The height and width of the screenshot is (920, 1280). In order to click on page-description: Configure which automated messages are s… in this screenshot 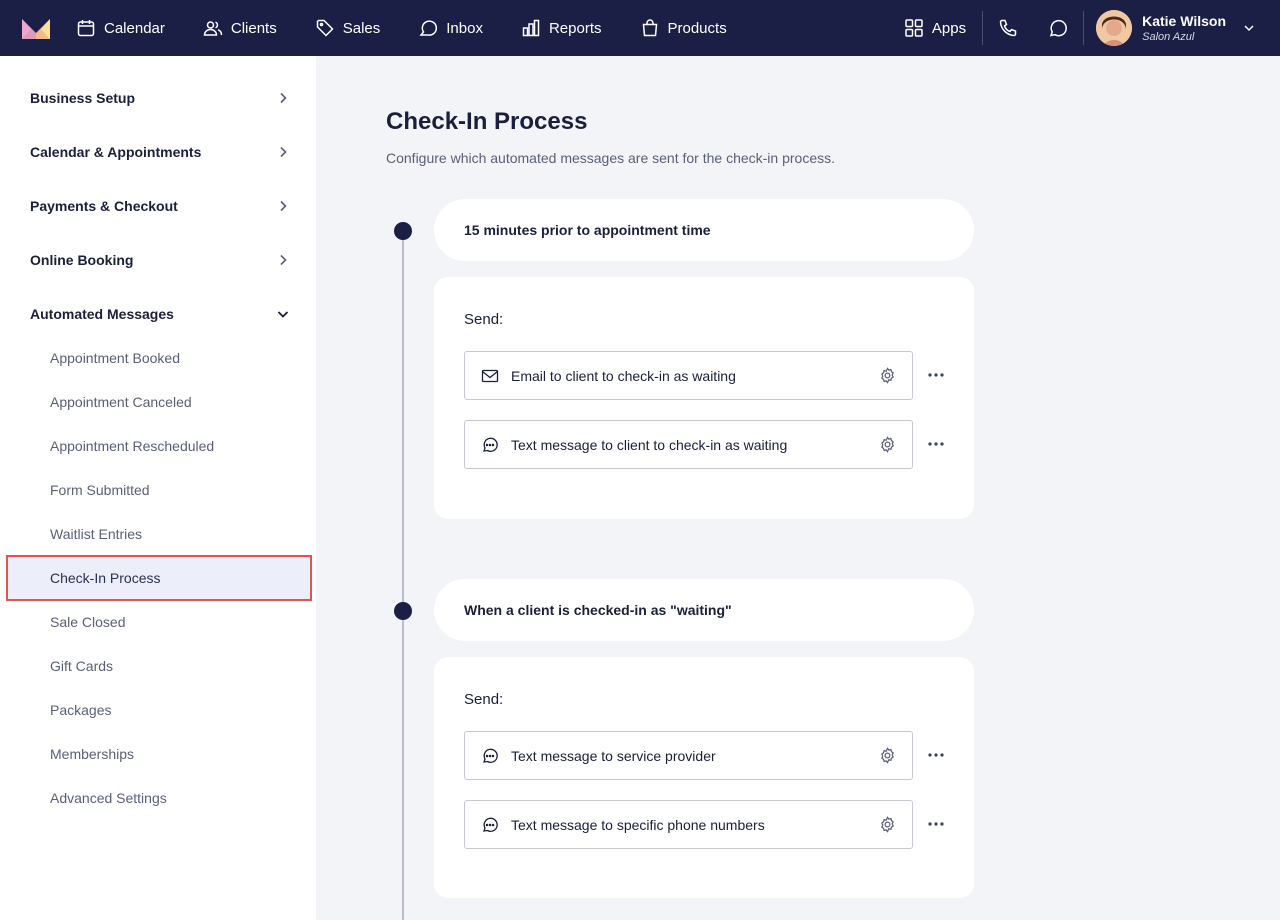, I will do `click(611, 158)`.